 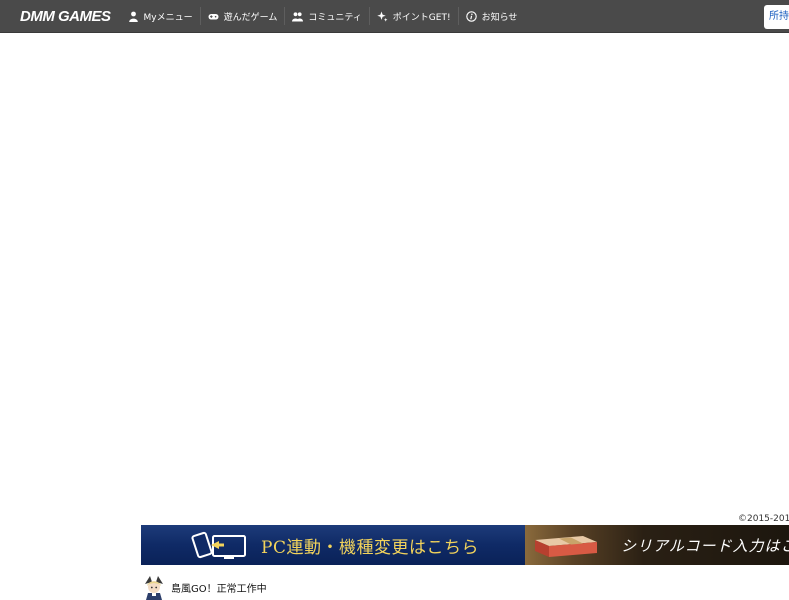 What do you see at coordinates (219, 589) in the screenshot?
I see `status-text: 島風GO！正常工作中` at bounding box center [219, 589].